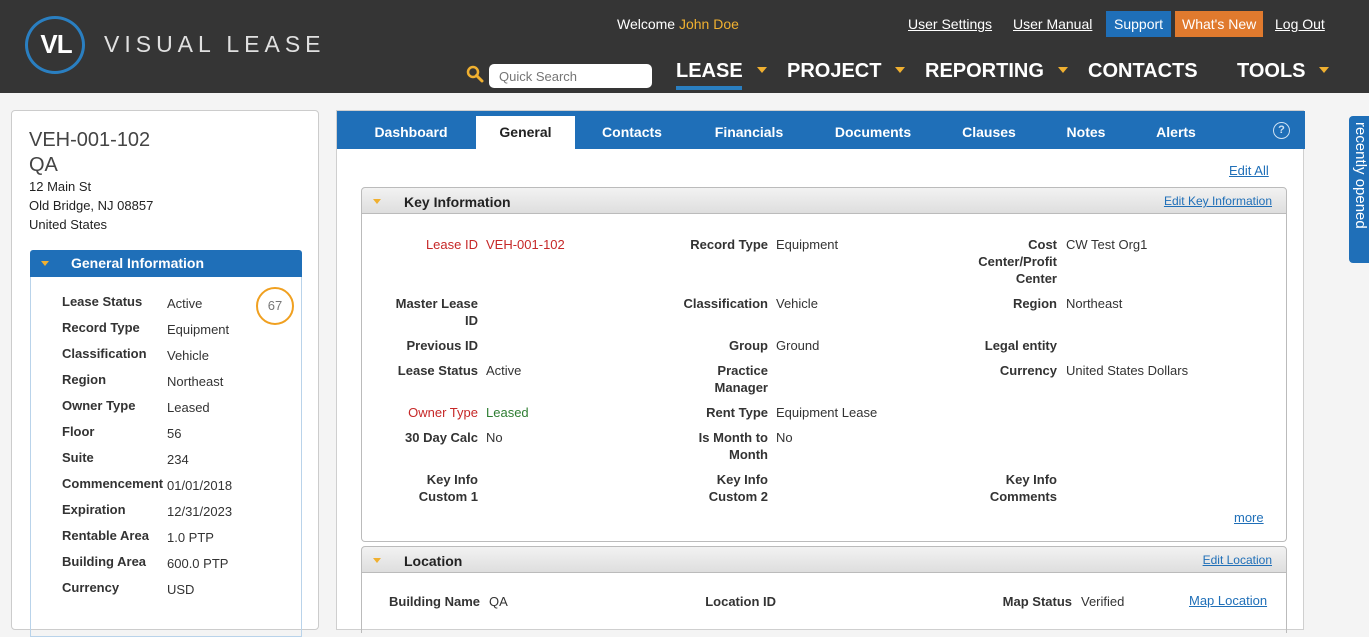 The width and height of the screenshot is (1369, 637). What do you see at coordinates (1103, 601) in the screenshot?
I see `field-value: Verified` at bounding box center [1103, 601].